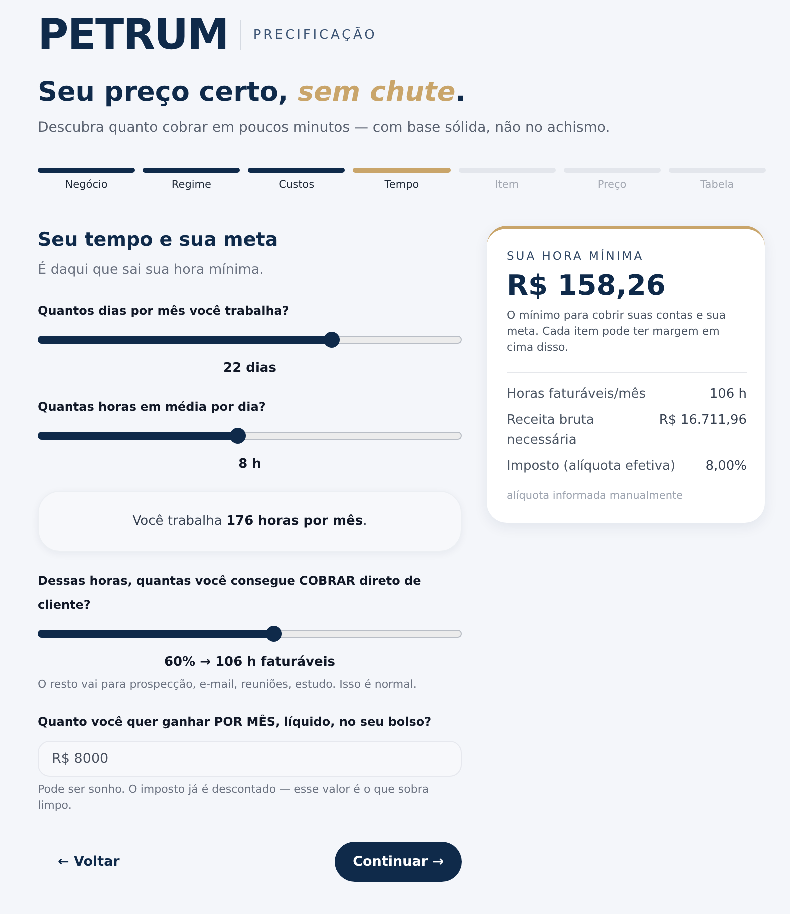 The image size is (790, 914). Describe the element at coordinates (252, 93) in the screenshot. I see `page-headline: Seu preço certo, sem chute.` at that location.